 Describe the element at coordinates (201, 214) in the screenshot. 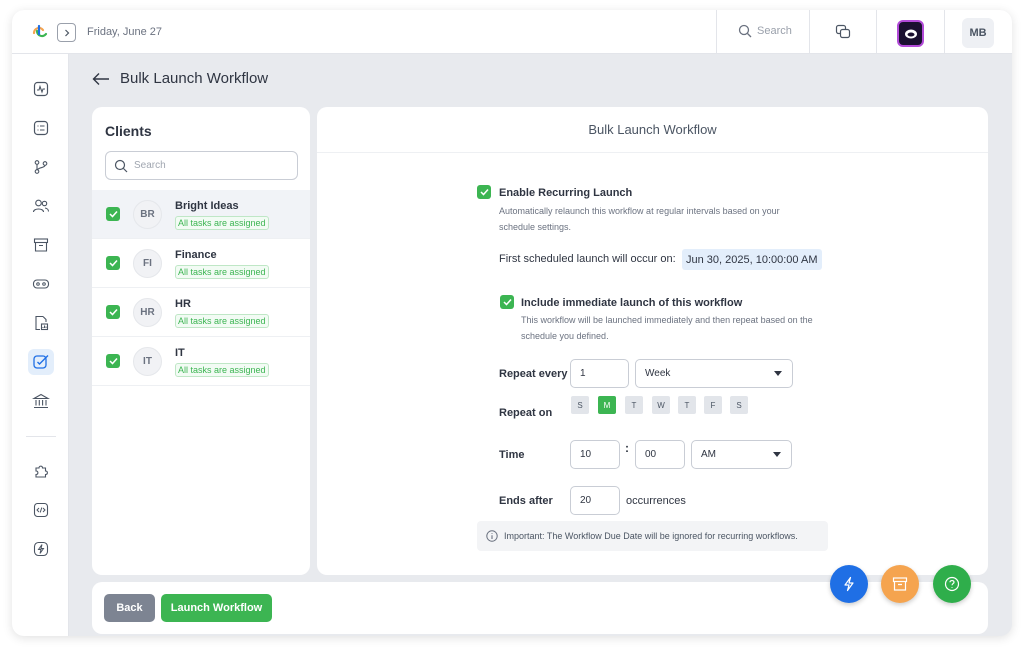

I see `client-row: BR Bright Ideas All tasks are assigned` at that location.